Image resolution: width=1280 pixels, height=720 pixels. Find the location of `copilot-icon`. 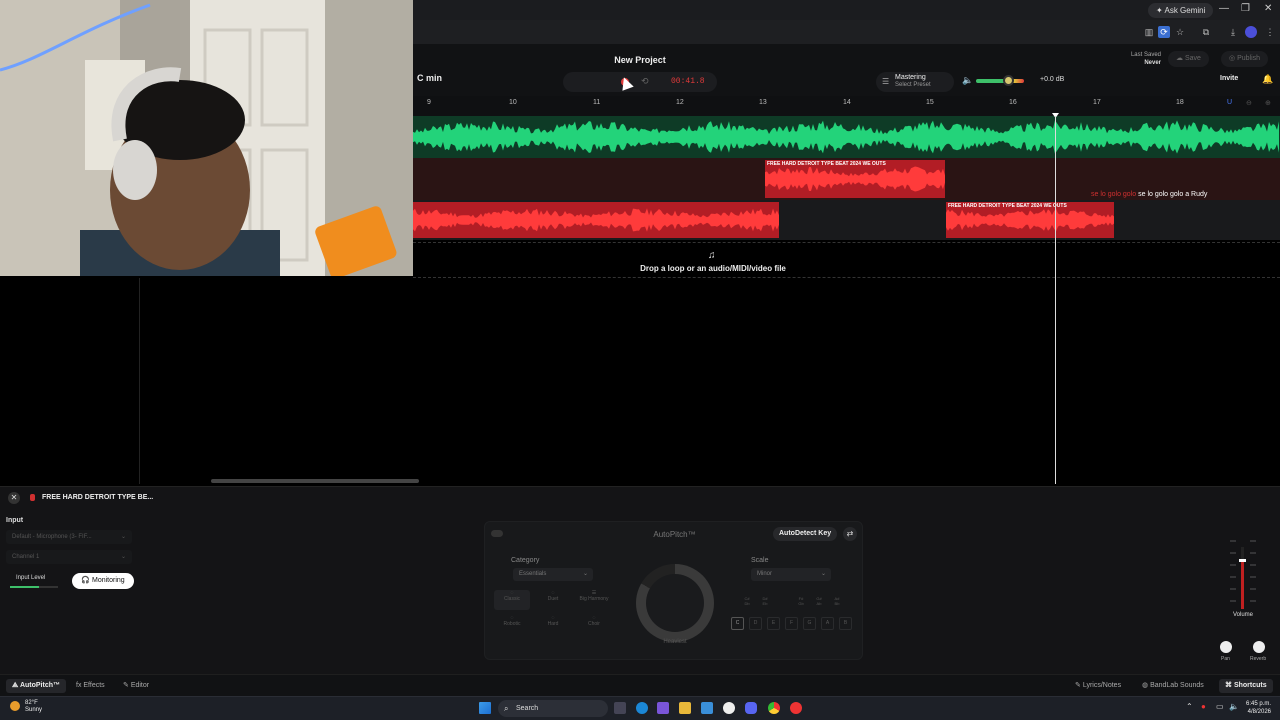

copilot-icon is located at coordinates (663, 708).